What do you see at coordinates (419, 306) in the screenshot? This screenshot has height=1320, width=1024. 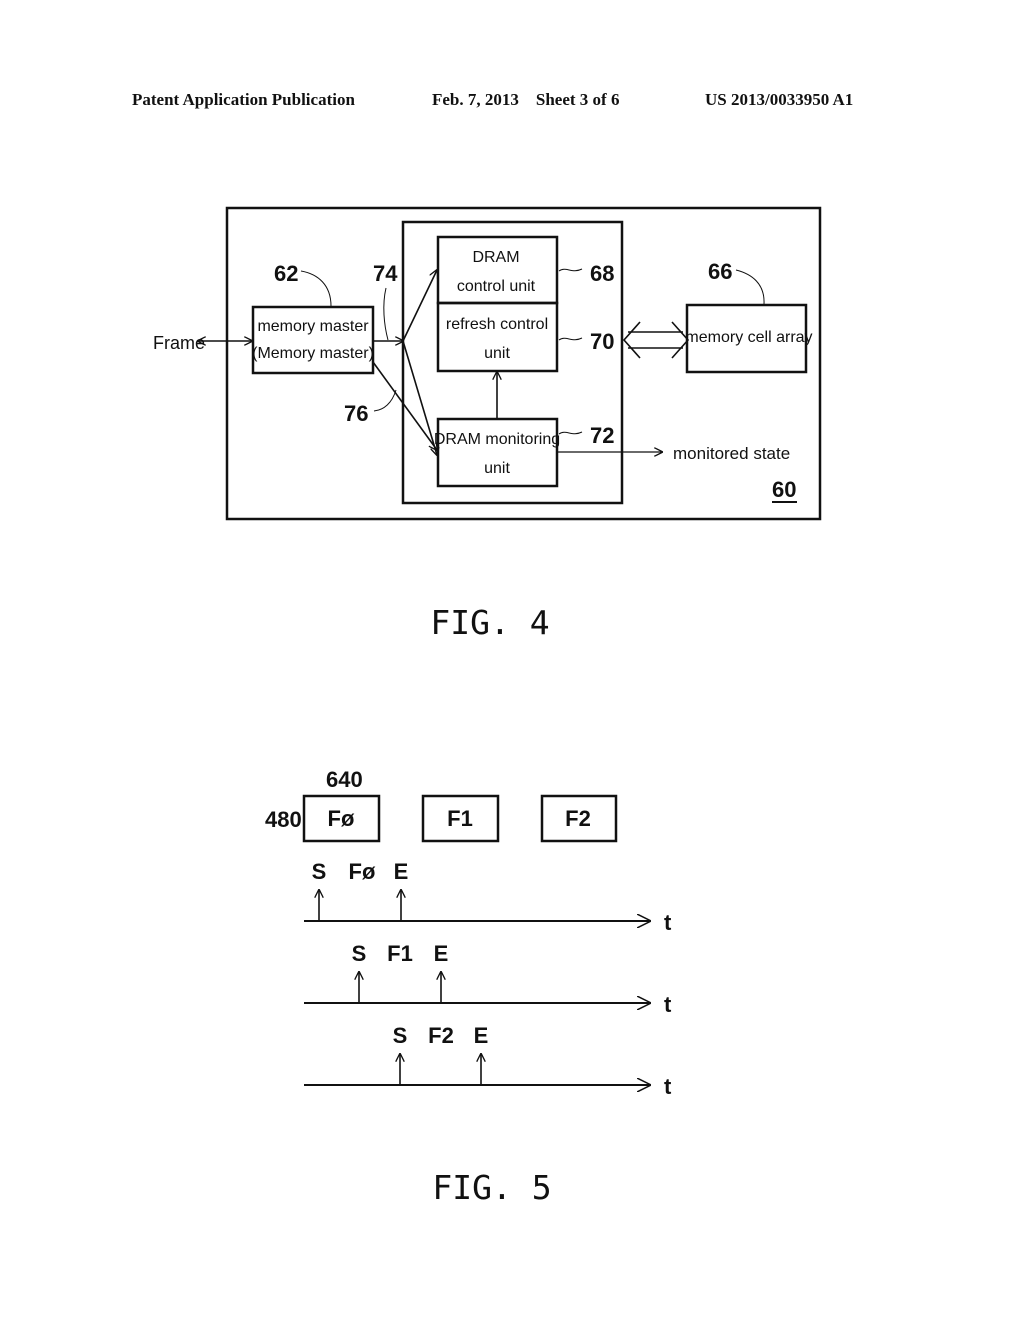 I see `arrow-to-dram-control` at bounding box center [419, 306].